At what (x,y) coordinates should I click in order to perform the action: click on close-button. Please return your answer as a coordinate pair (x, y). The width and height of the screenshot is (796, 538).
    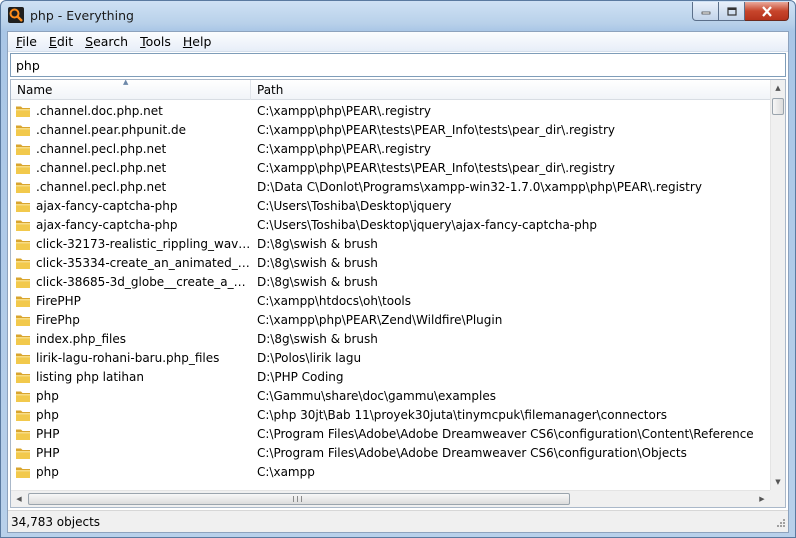
    Looking at the image, I should click on (767, 11).